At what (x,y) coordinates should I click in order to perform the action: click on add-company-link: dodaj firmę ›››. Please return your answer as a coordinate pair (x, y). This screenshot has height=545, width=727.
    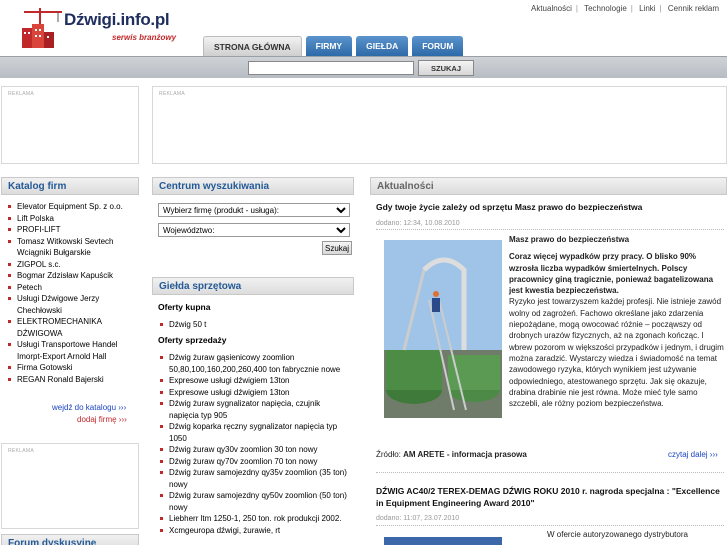
    Looking at the image, I should click on (102, 419).